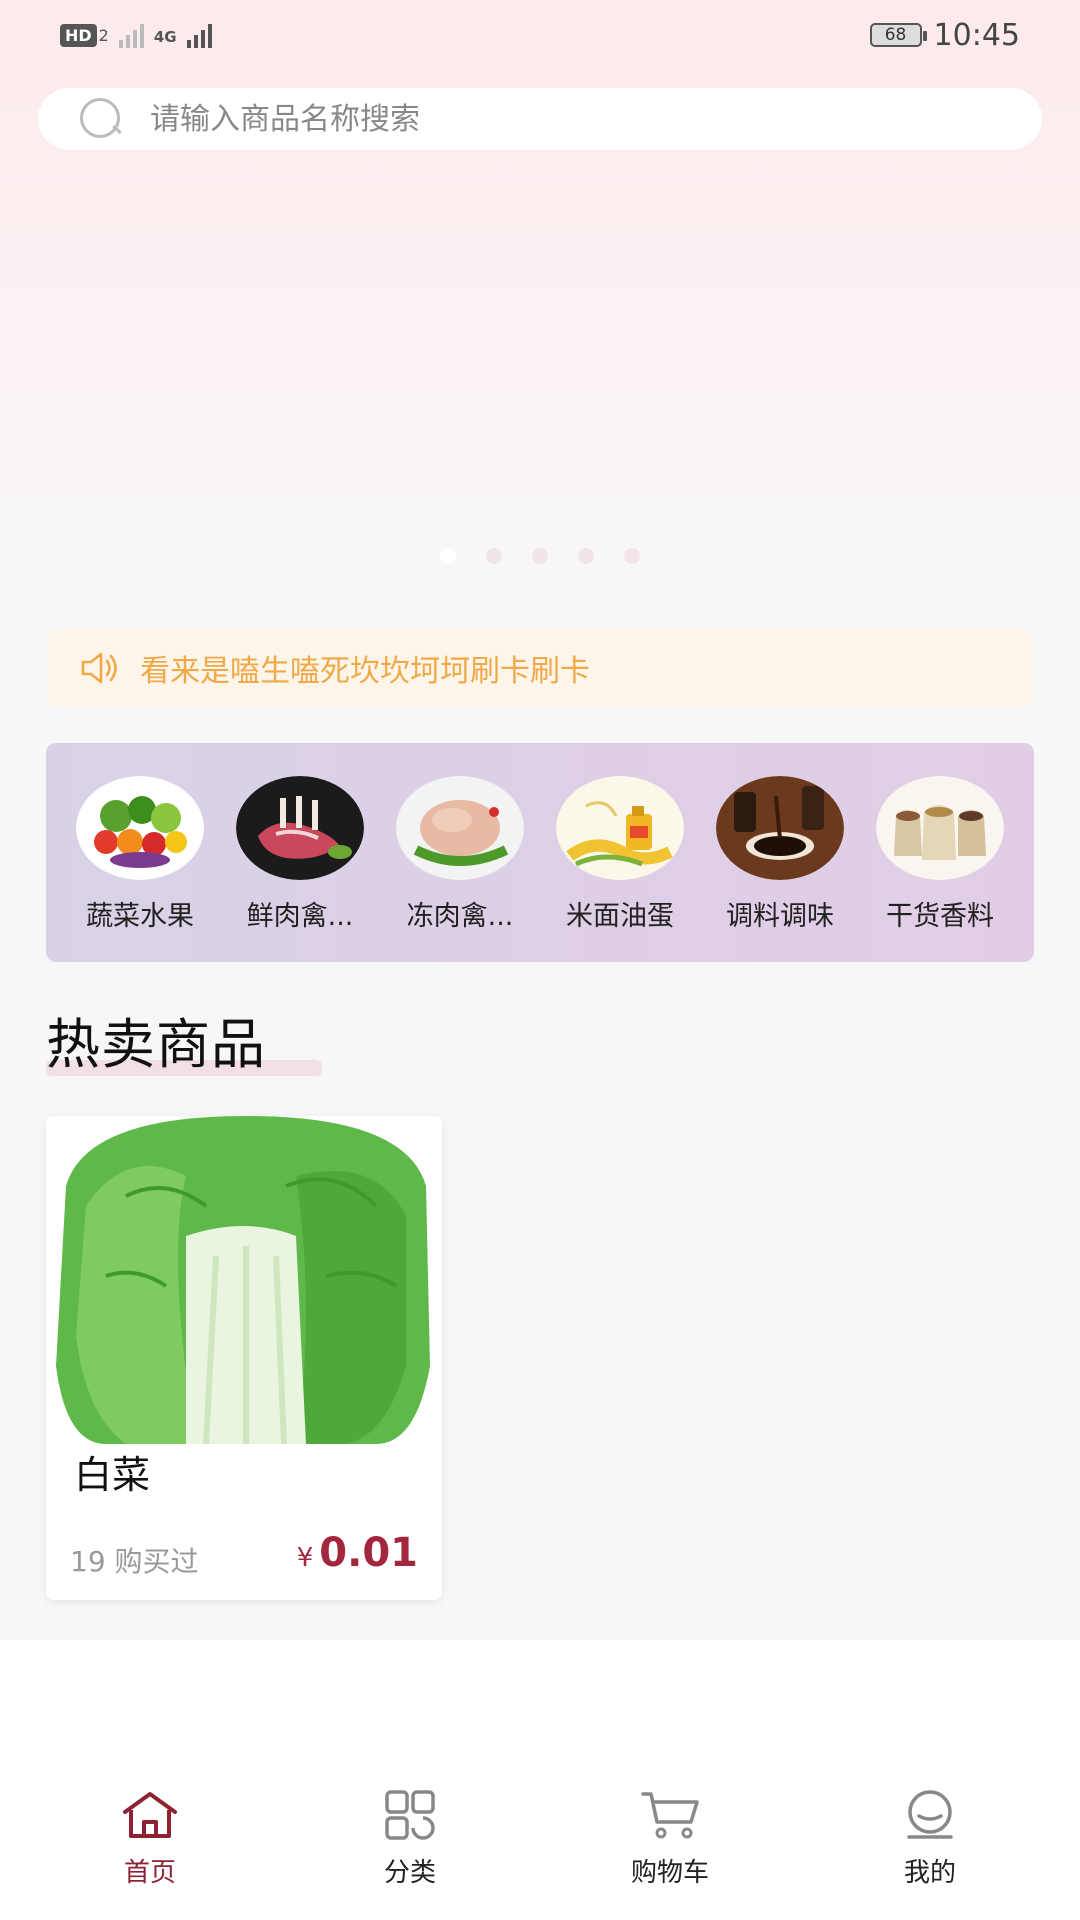 This screenshot has width=1080, height=1920. What do you see at coordinates (929, 1873) in the screenshot?
I see `tab-label: 我的` at bounding box center [929, 1873].